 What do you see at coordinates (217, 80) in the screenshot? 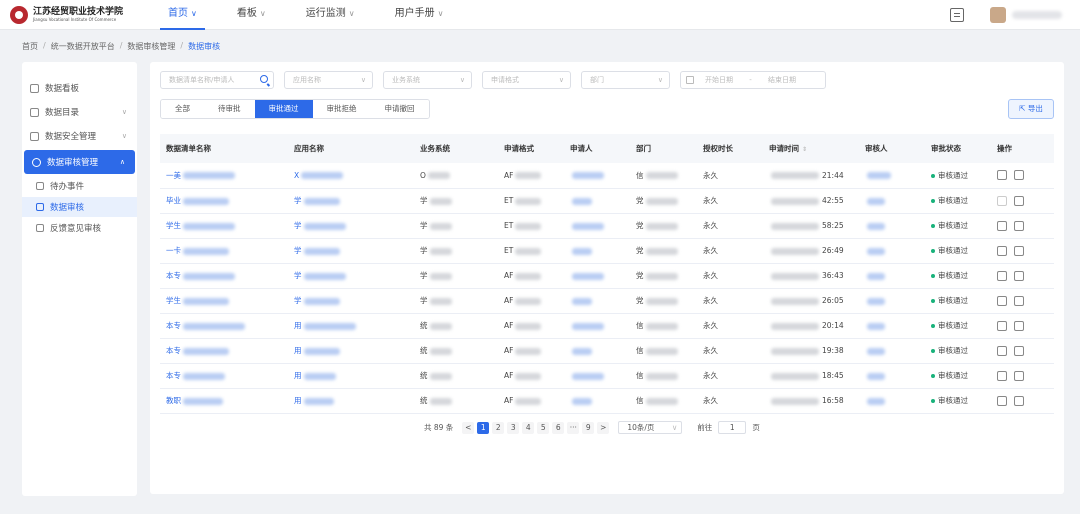
I see `search-input: 数据清单名称/申请人` at bounding box center [217, 80].